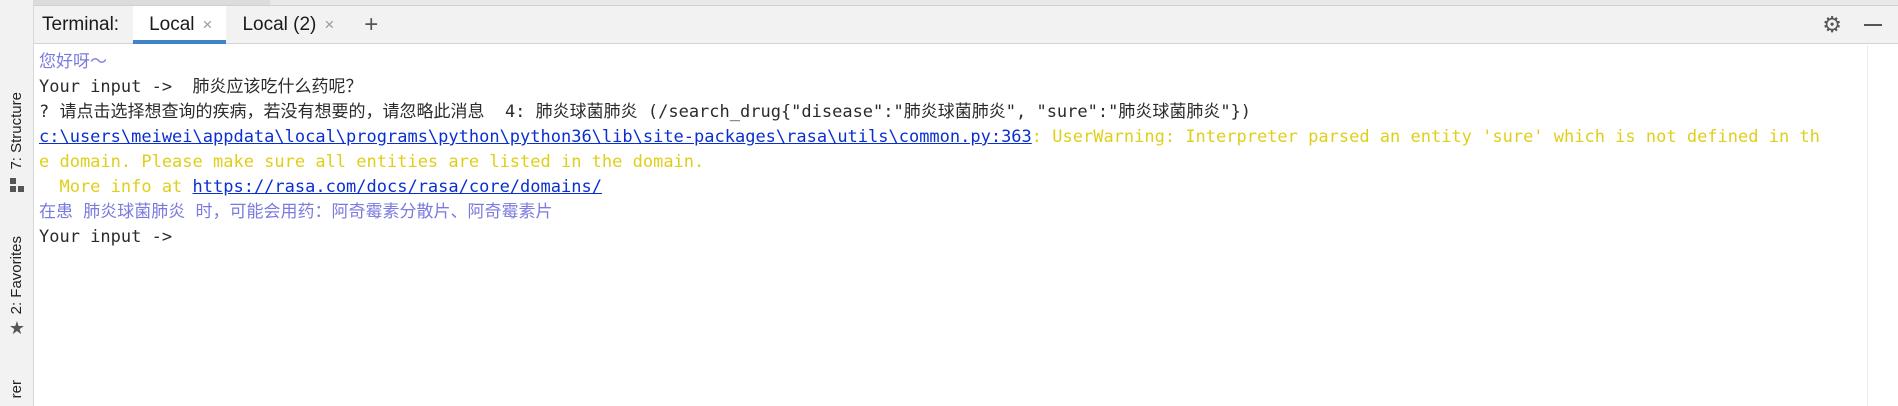 The width and height of the screenshot is (1898, 406). I want to click on gear-icon: ⚙, so click(1832, 25).